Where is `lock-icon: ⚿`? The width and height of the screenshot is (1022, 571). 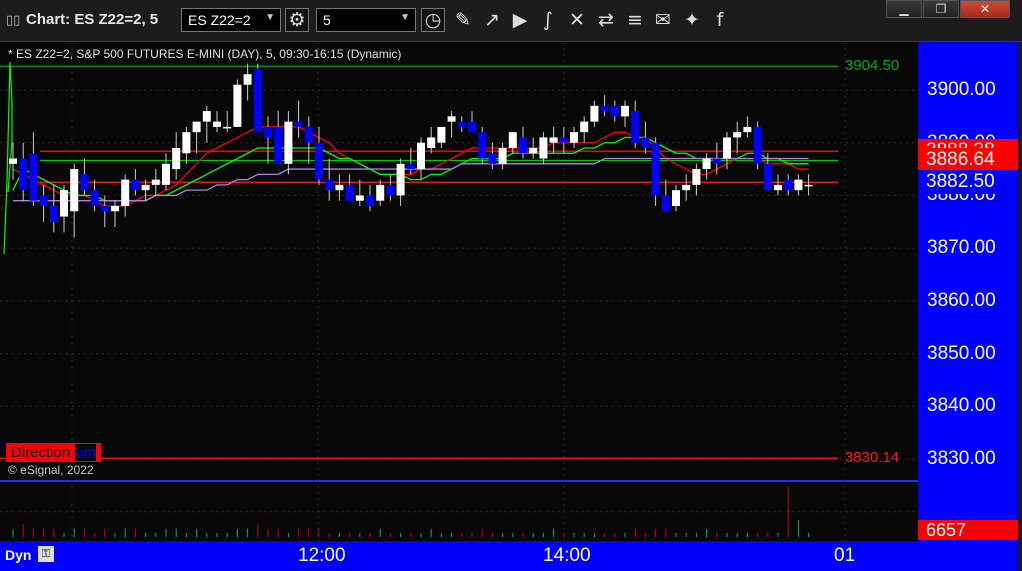
lock-icon: ⚿ is located at coordinates (46, 554).